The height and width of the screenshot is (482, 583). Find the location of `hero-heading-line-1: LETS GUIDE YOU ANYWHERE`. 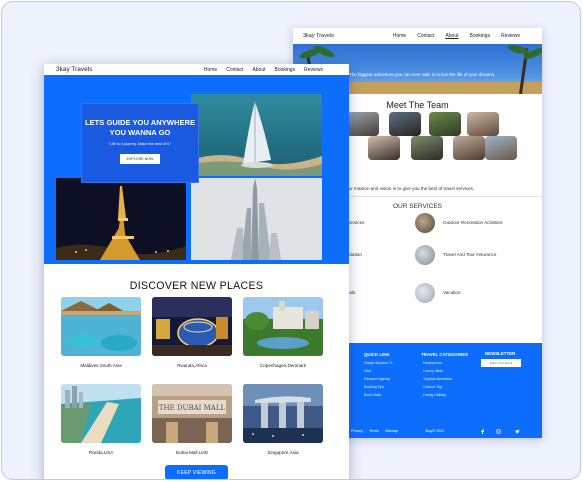

hero-heading-line-1: LETS GUIDE YOU ANYWHERE is located at coordinates (140, 122).